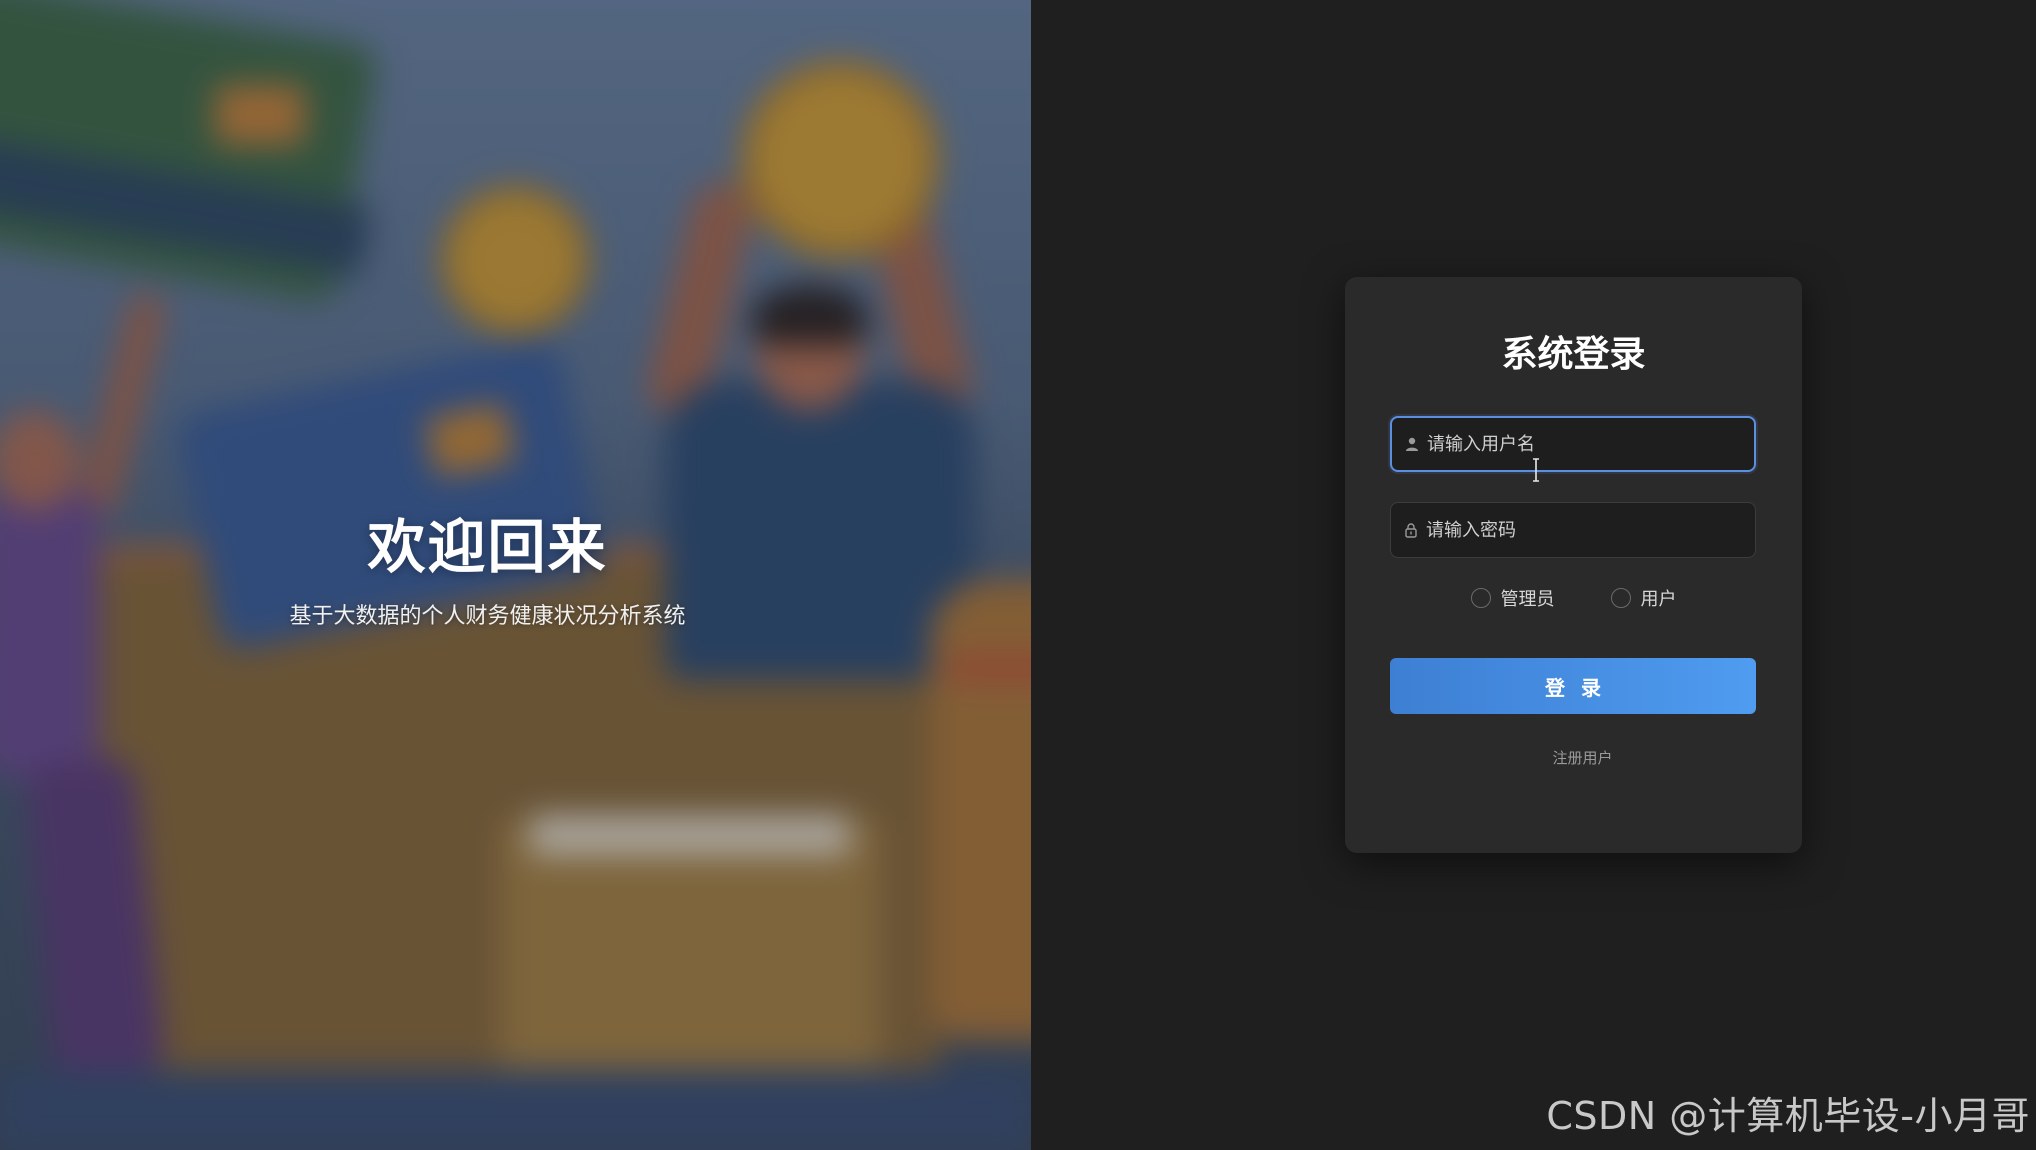  I want to click on watermark: CSDN @计算机毕设-小月哥, so click(1788, 1116).